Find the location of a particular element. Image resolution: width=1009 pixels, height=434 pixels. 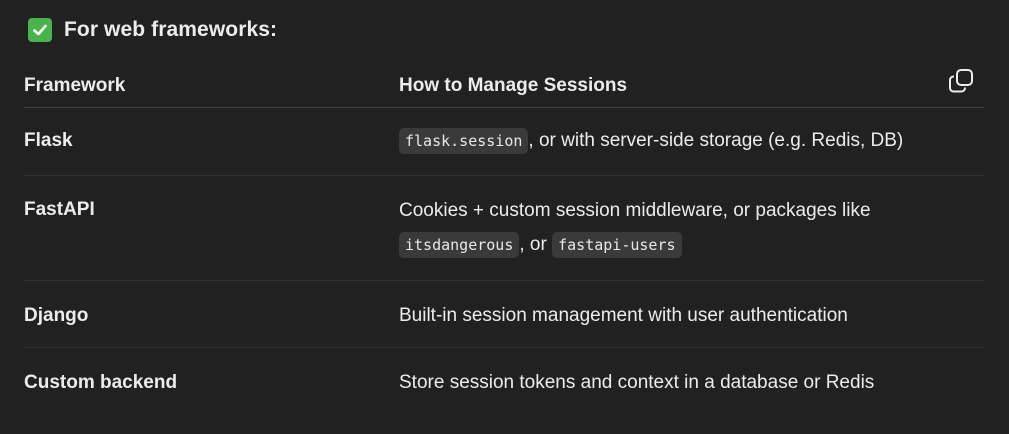

inline-code: flask.session is located at coordinates (464, 141).